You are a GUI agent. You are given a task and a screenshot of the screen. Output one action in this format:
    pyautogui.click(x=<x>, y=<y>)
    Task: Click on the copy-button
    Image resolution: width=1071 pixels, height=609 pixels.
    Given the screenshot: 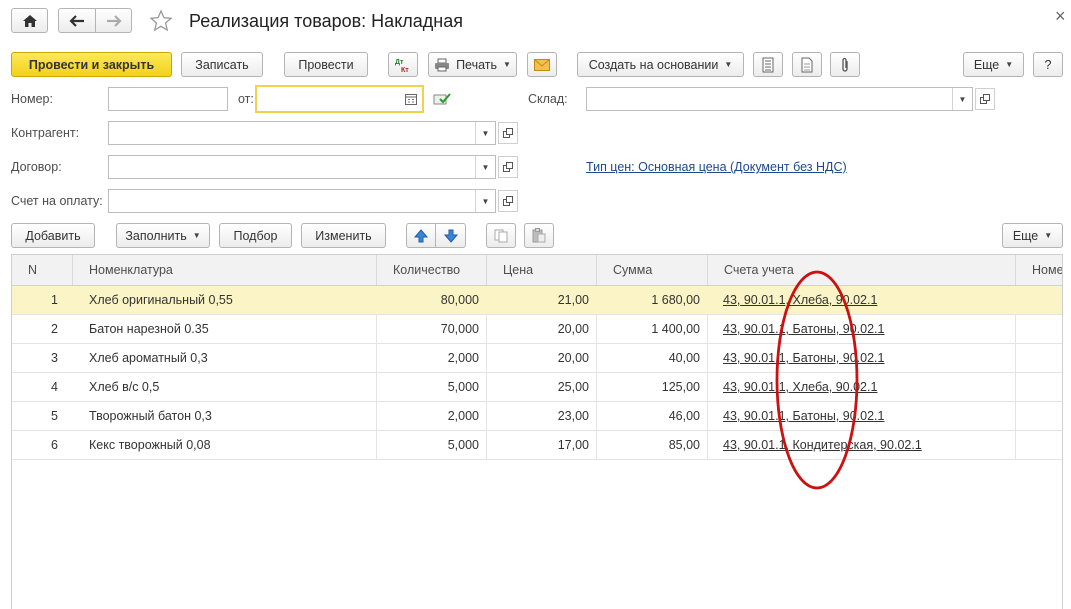 What is the action you would take?
    pyautogui.click(x=501, y=235)
    